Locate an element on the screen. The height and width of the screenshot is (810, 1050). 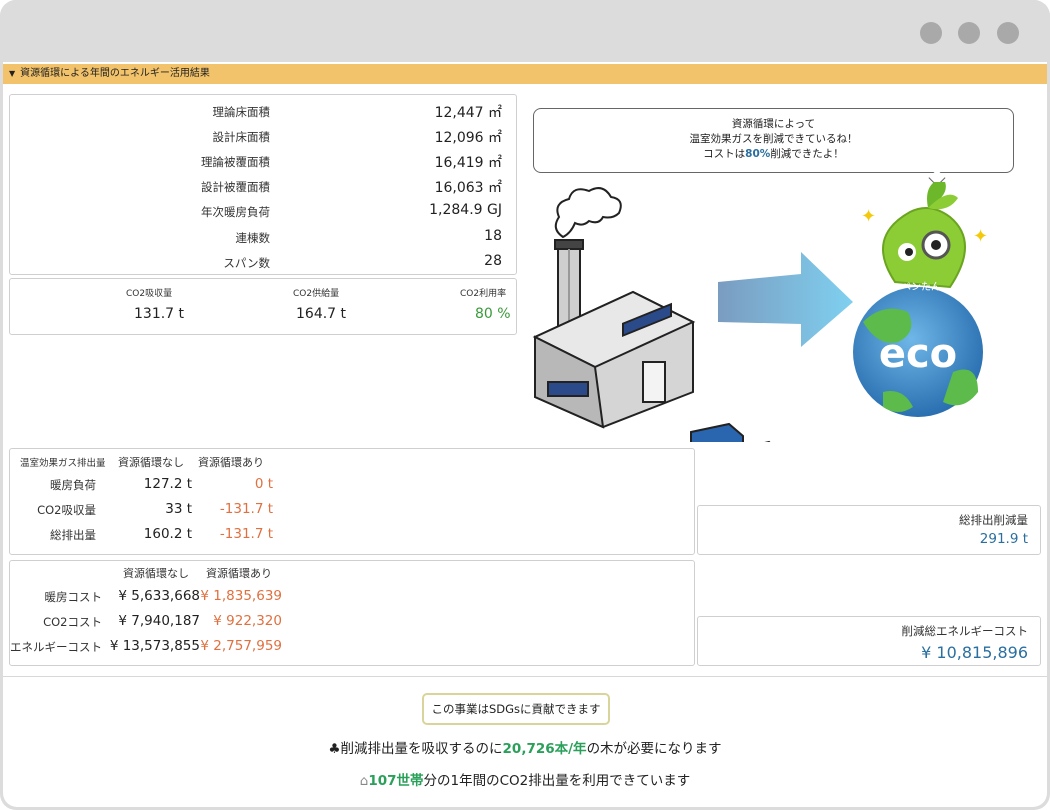
co2-supply-label: CO2供給量 is located at coordinates (316, 294).